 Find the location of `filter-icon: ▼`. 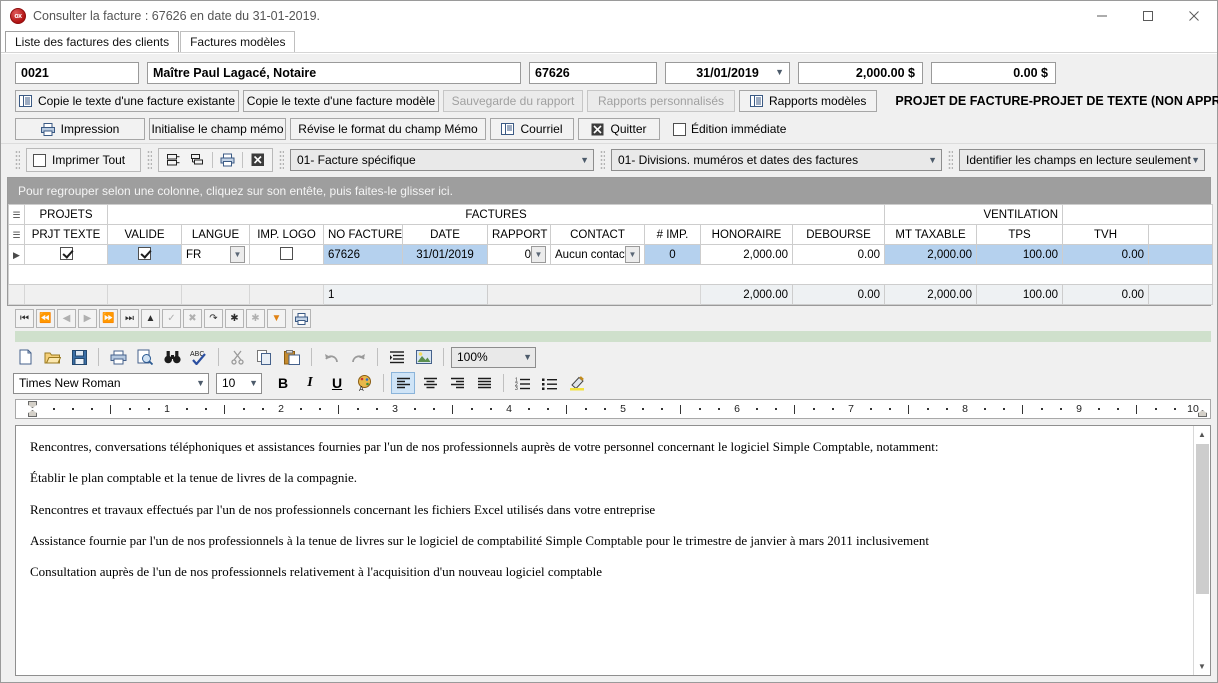

filter-icon: ▼ is located at coordinates (276, 318).